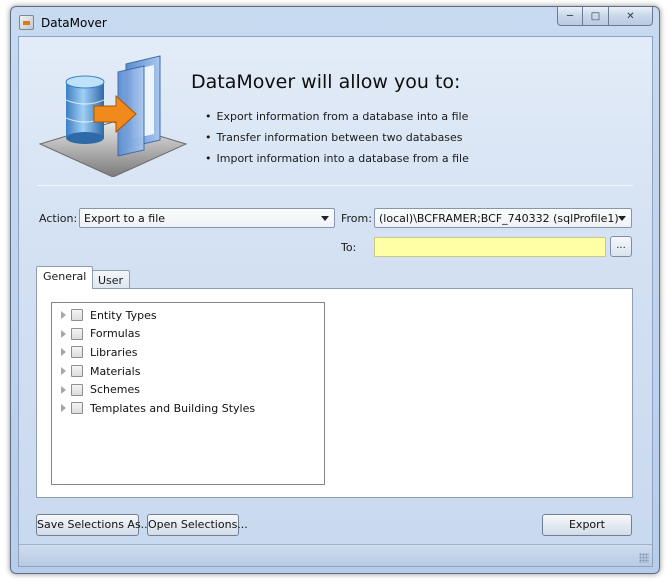 Image resolution: width=667 pixels, height=583 pixels. I want to click on minimize-icon: ─, so click(570, 16).